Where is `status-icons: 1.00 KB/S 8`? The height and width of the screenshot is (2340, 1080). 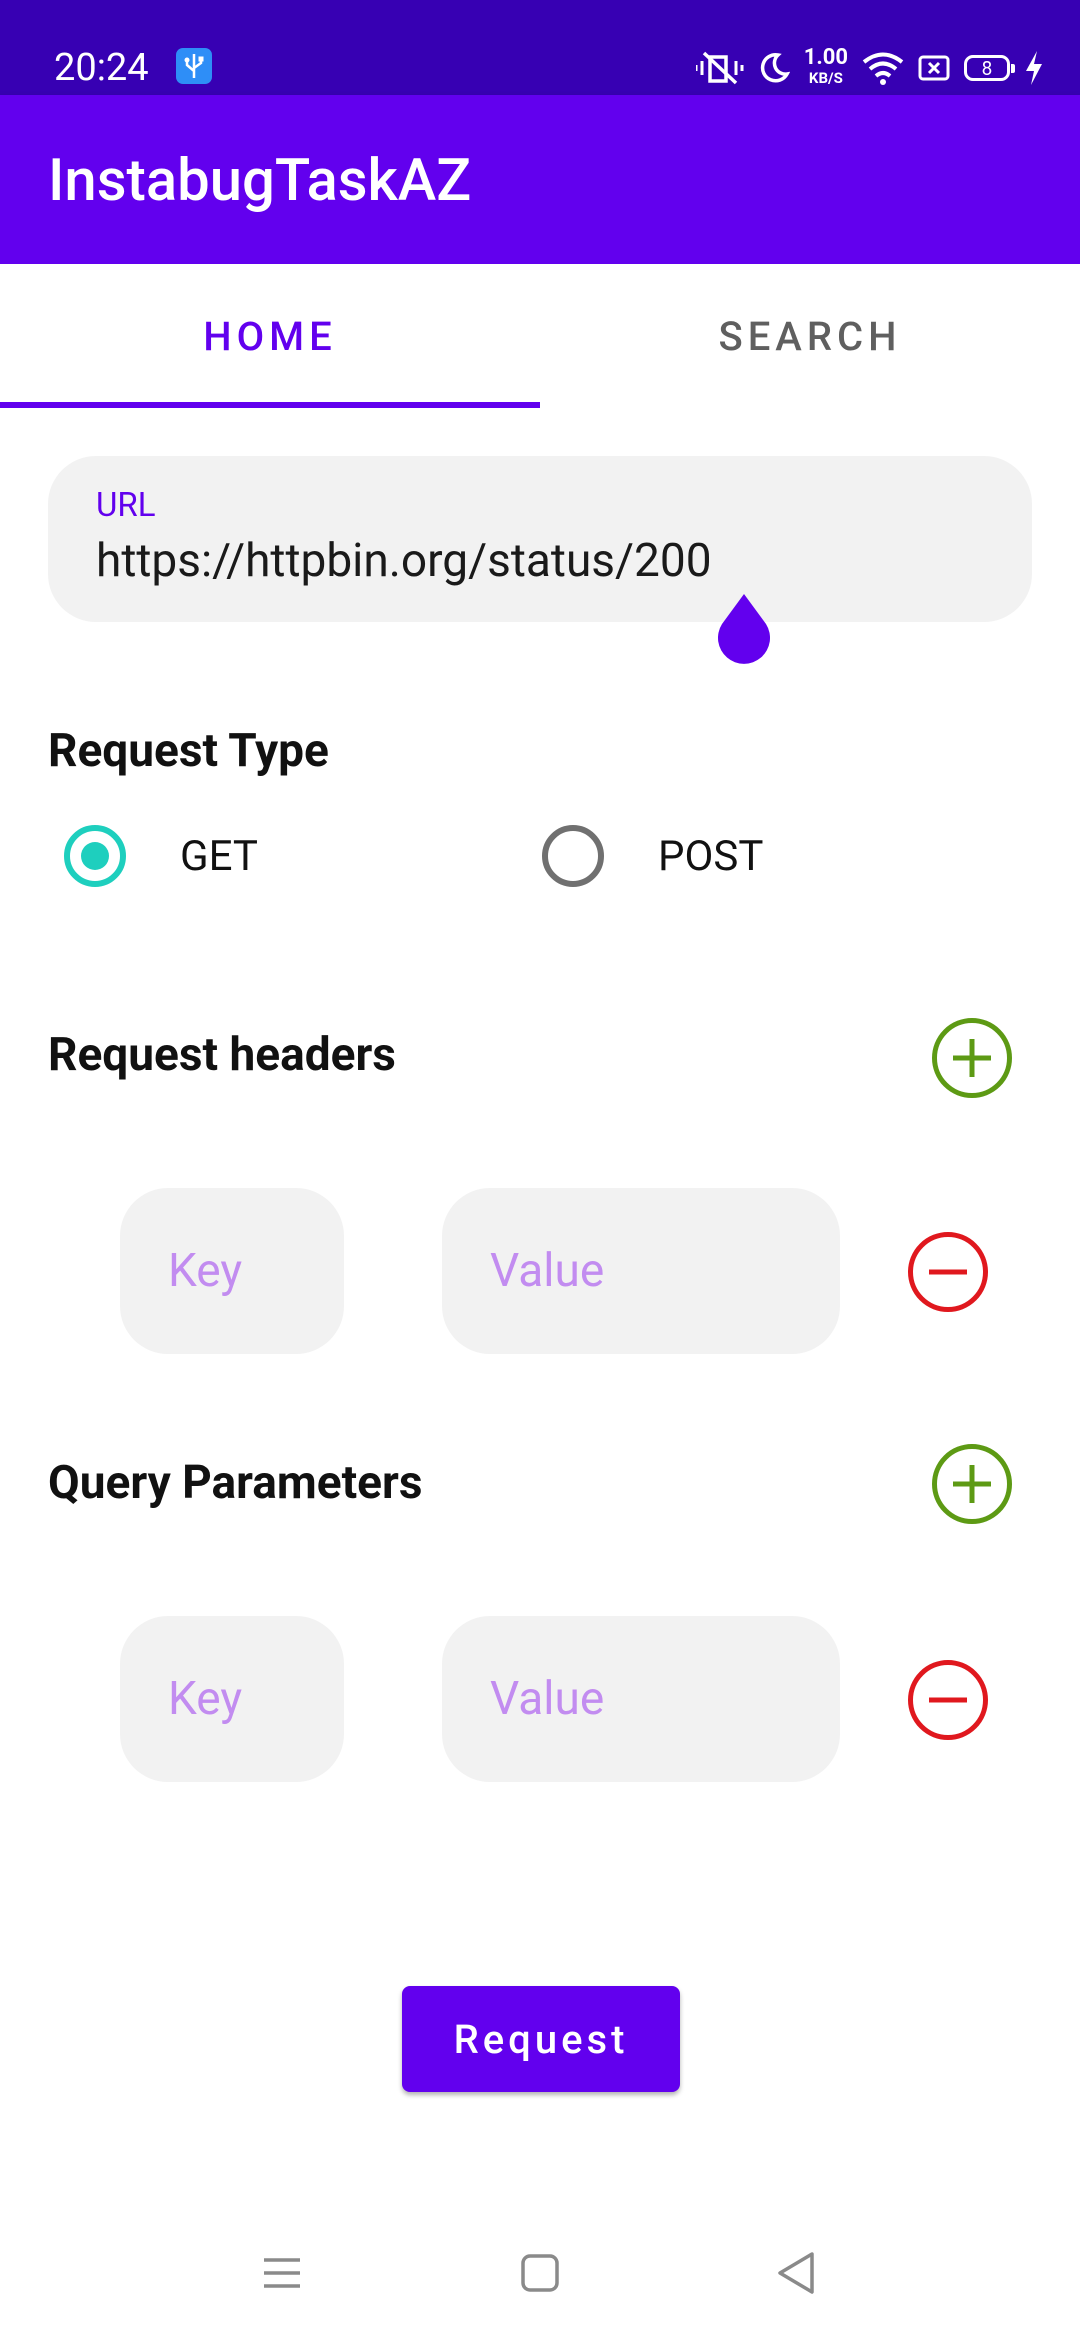 status-icons: 1.00 KB/S 8 is located at coordinates (869, 68).